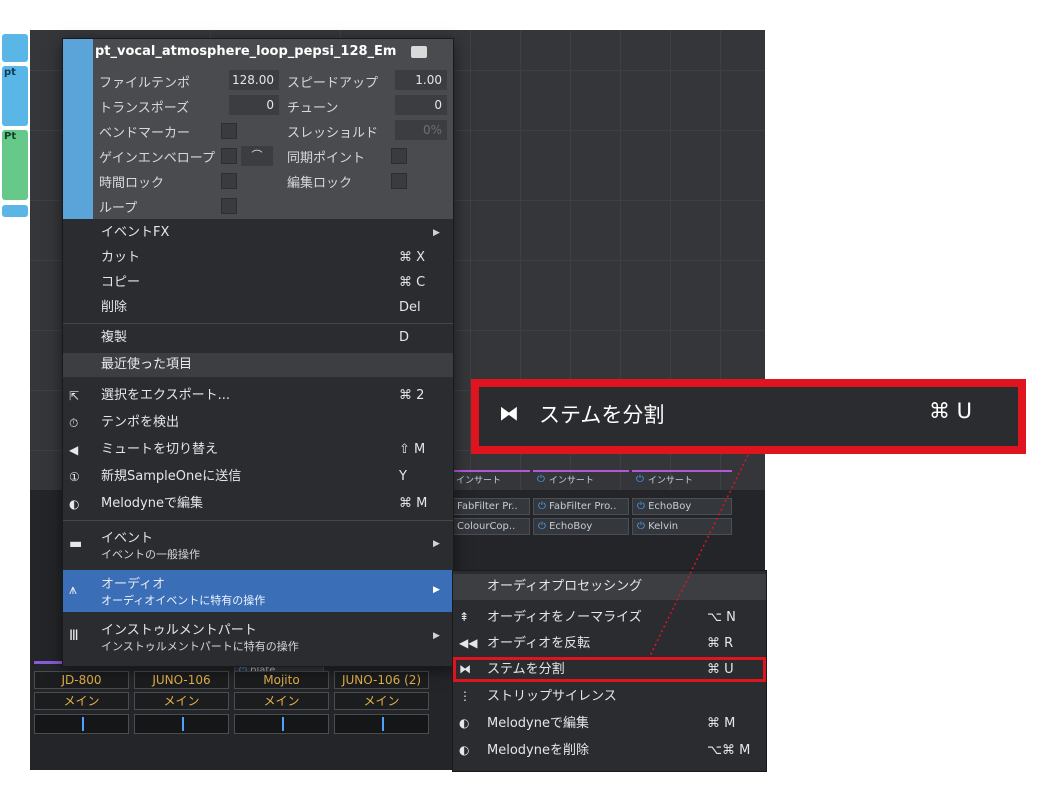 Image resolution: width=1057 pixels, height=800 pixels. What do you see at coordinates (748, 416) in the screenshot?
I see `zoom-callout: ⧓ ステムを分割 ⌘ U` at bounding box center [748, 416].